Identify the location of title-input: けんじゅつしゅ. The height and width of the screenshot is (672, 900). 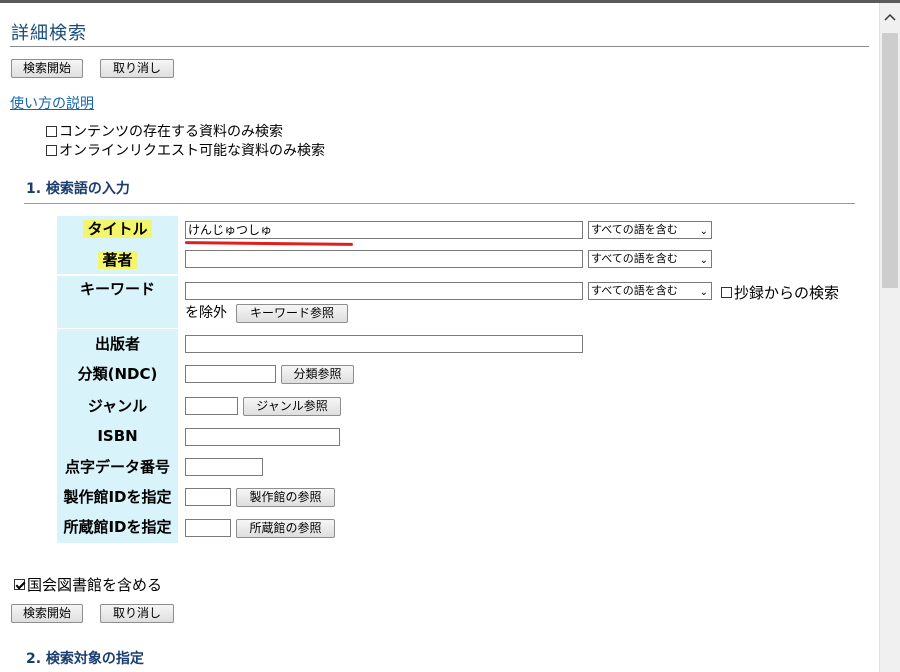
(384, 230).